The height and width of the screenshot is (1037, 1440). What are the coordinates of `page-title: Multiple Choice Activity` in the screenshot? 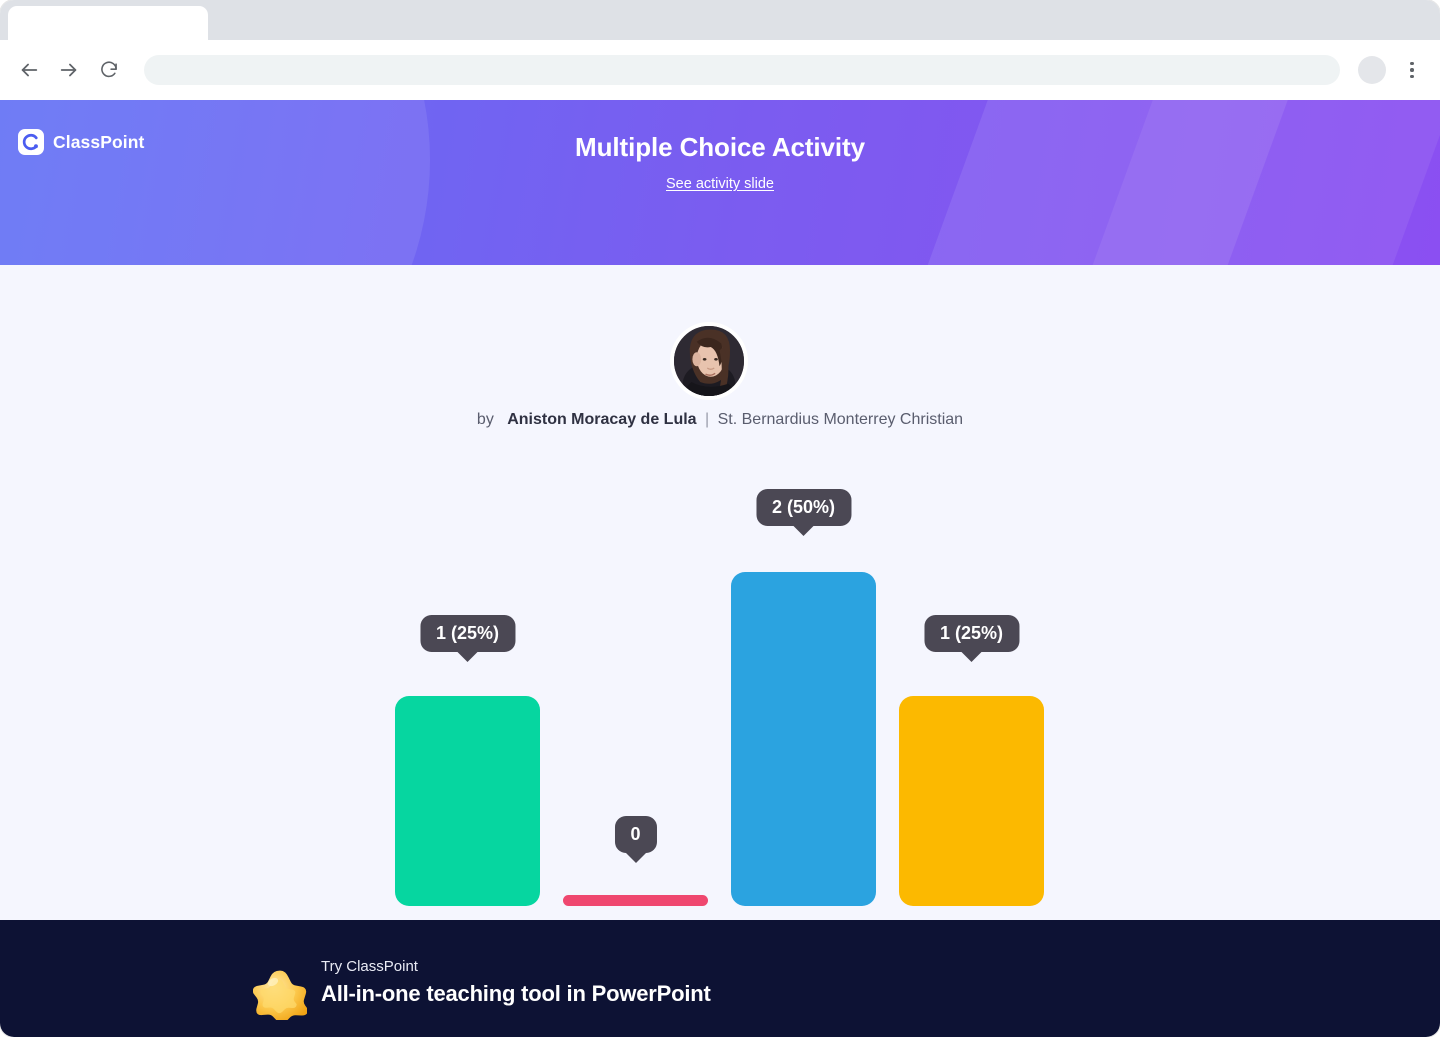 It's located at (720, 147).